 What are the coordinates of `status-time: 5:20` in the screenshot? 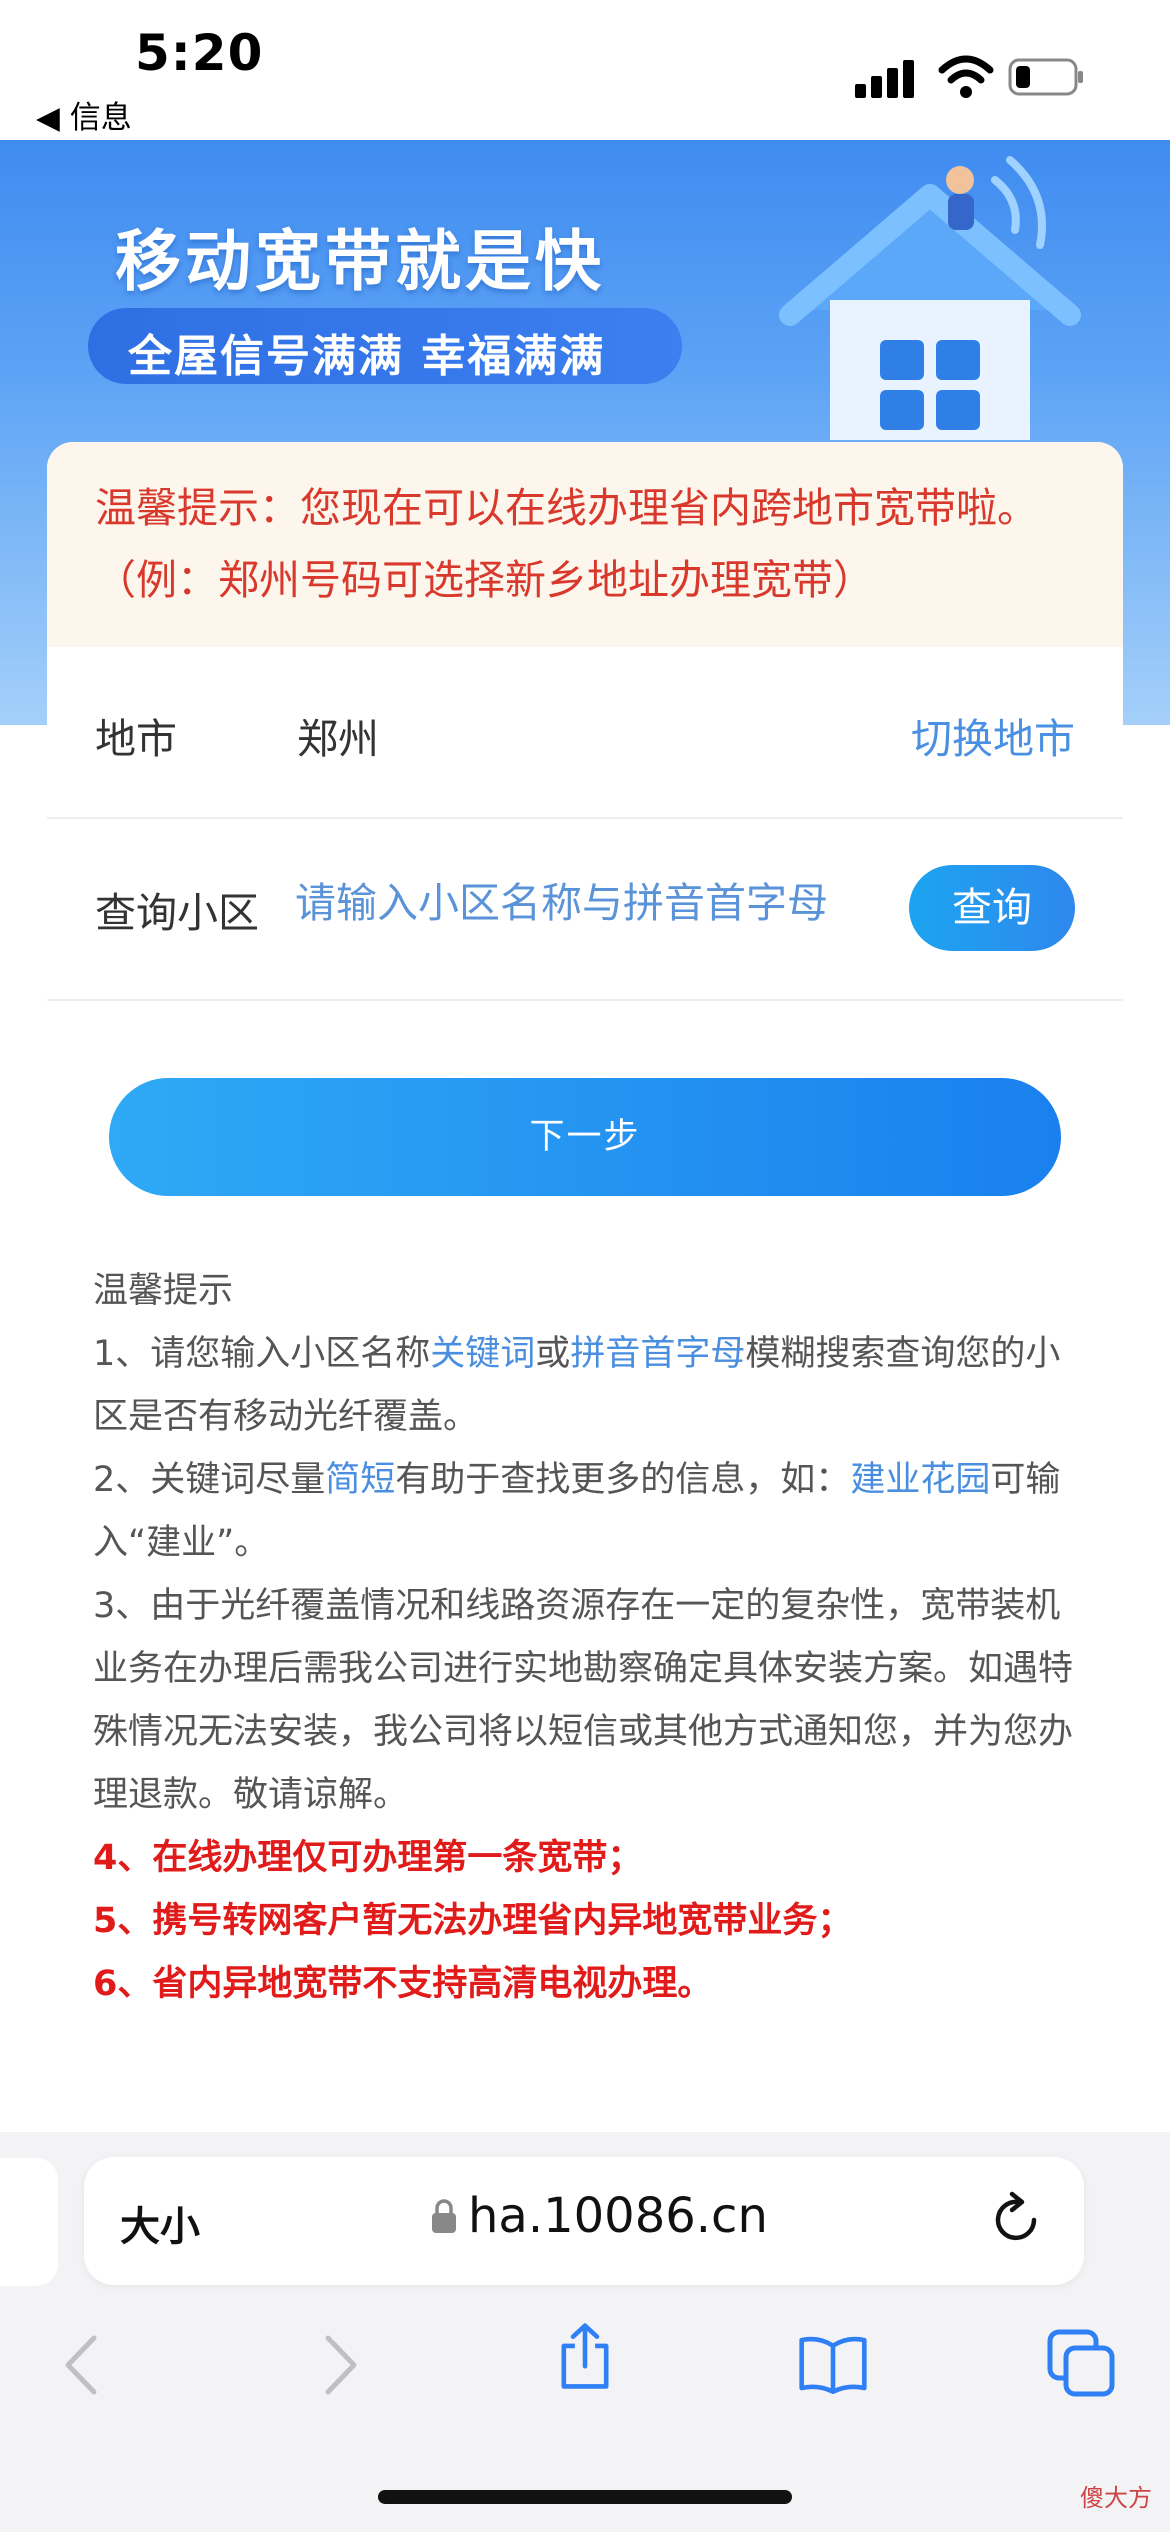 It's located at (199, 53).